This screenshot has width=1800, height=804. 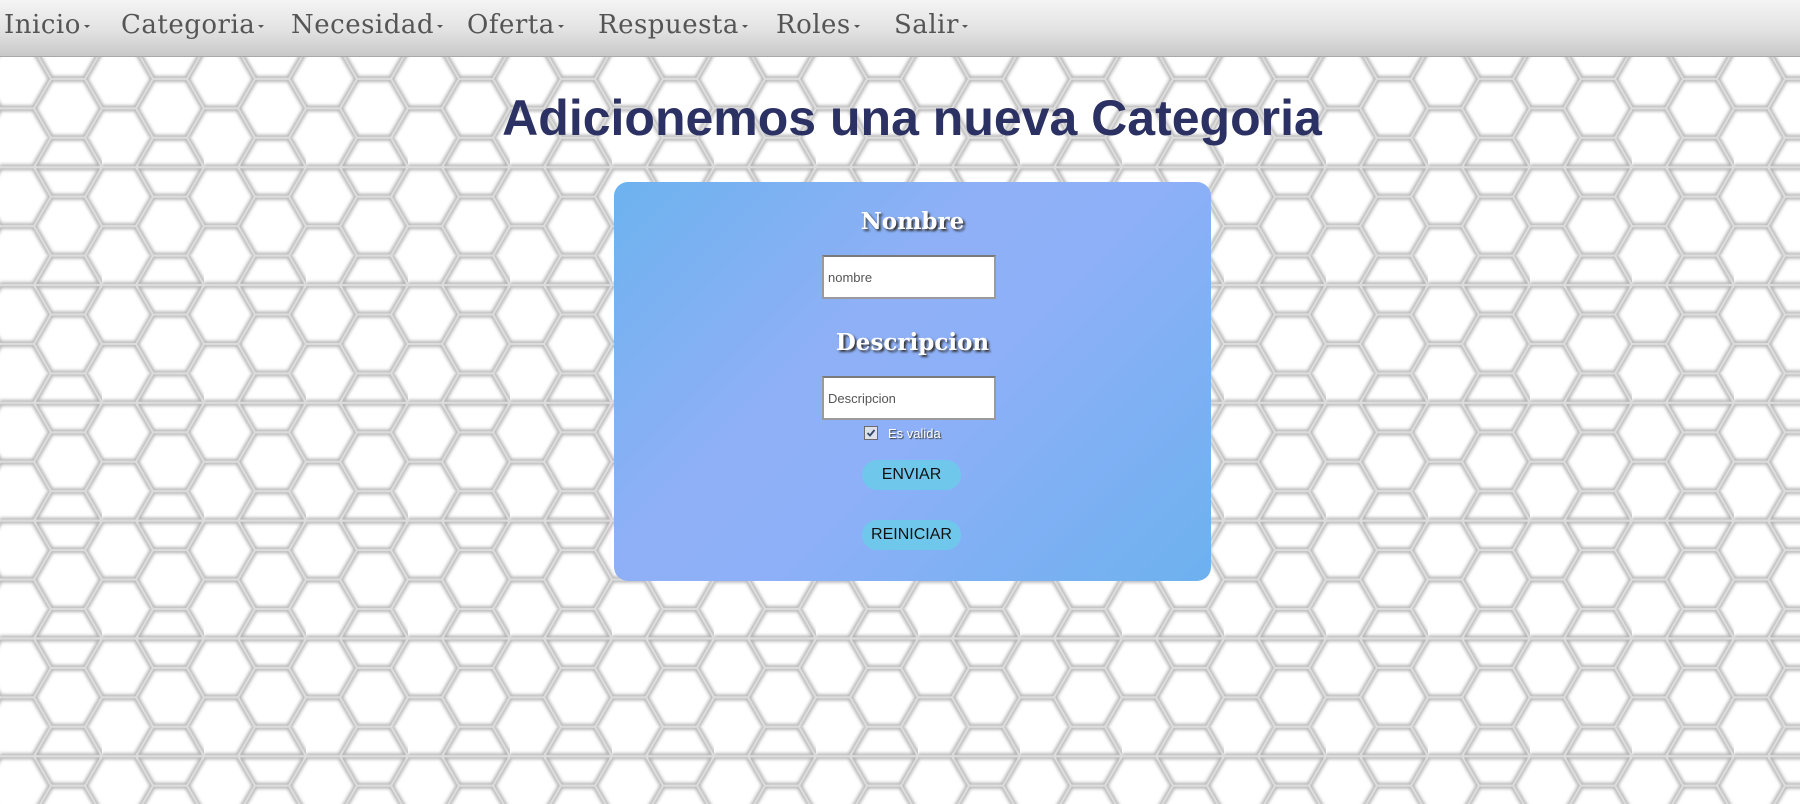 I want to click on nav-item-label: Categoria, so click(x=188, y=25).